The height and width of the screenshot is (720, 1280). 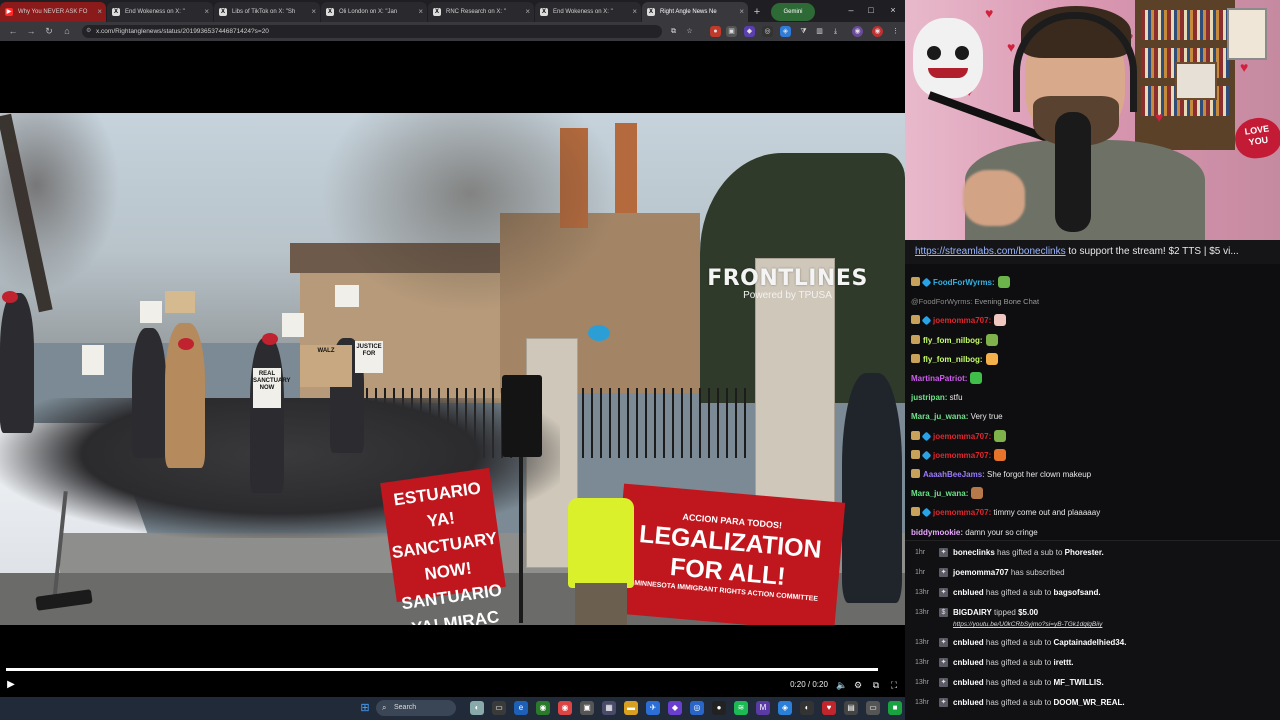 What do you see at coordinates (819, 31) in the screenshot?
I see `sidebar-icon: ▥` at bounding box center [819, 31].